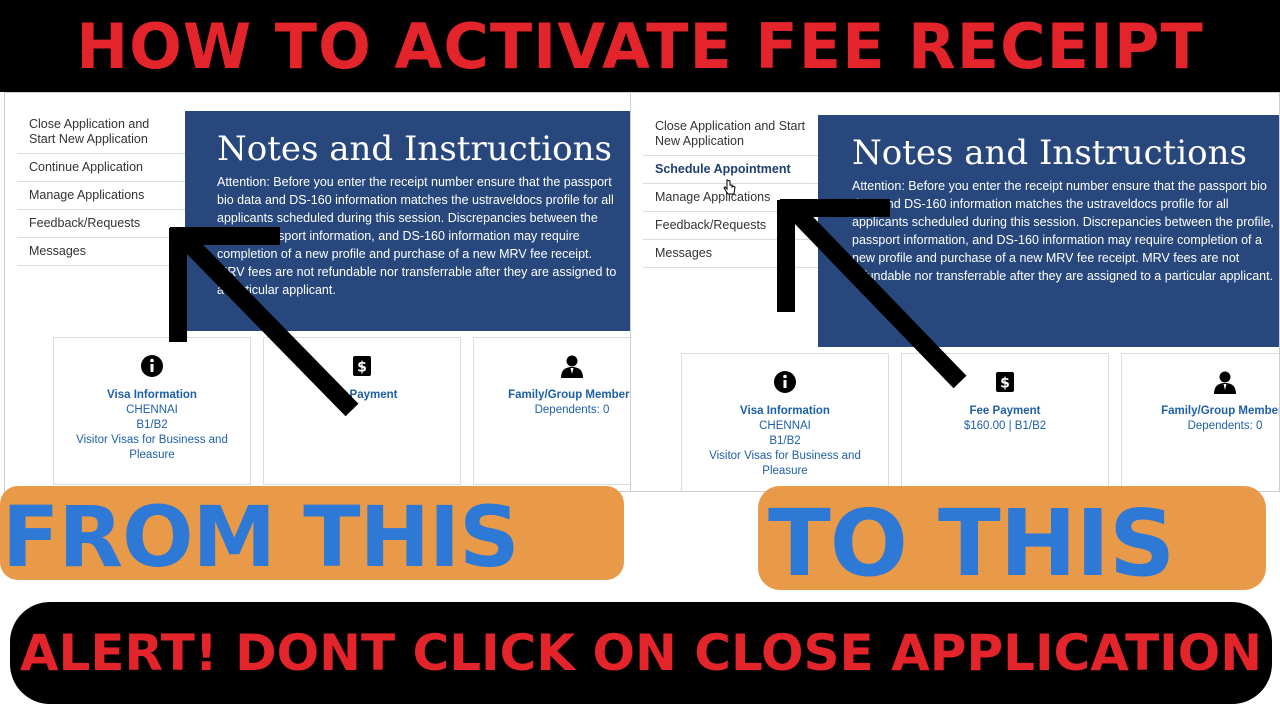 Image resolution: width=1280 pixels, height=720 pixels. What do you see at coordinates (101, 168) in the screenshot?
I see `menu-item-continue-application: Continue Application` at bounding box center [101, 168].